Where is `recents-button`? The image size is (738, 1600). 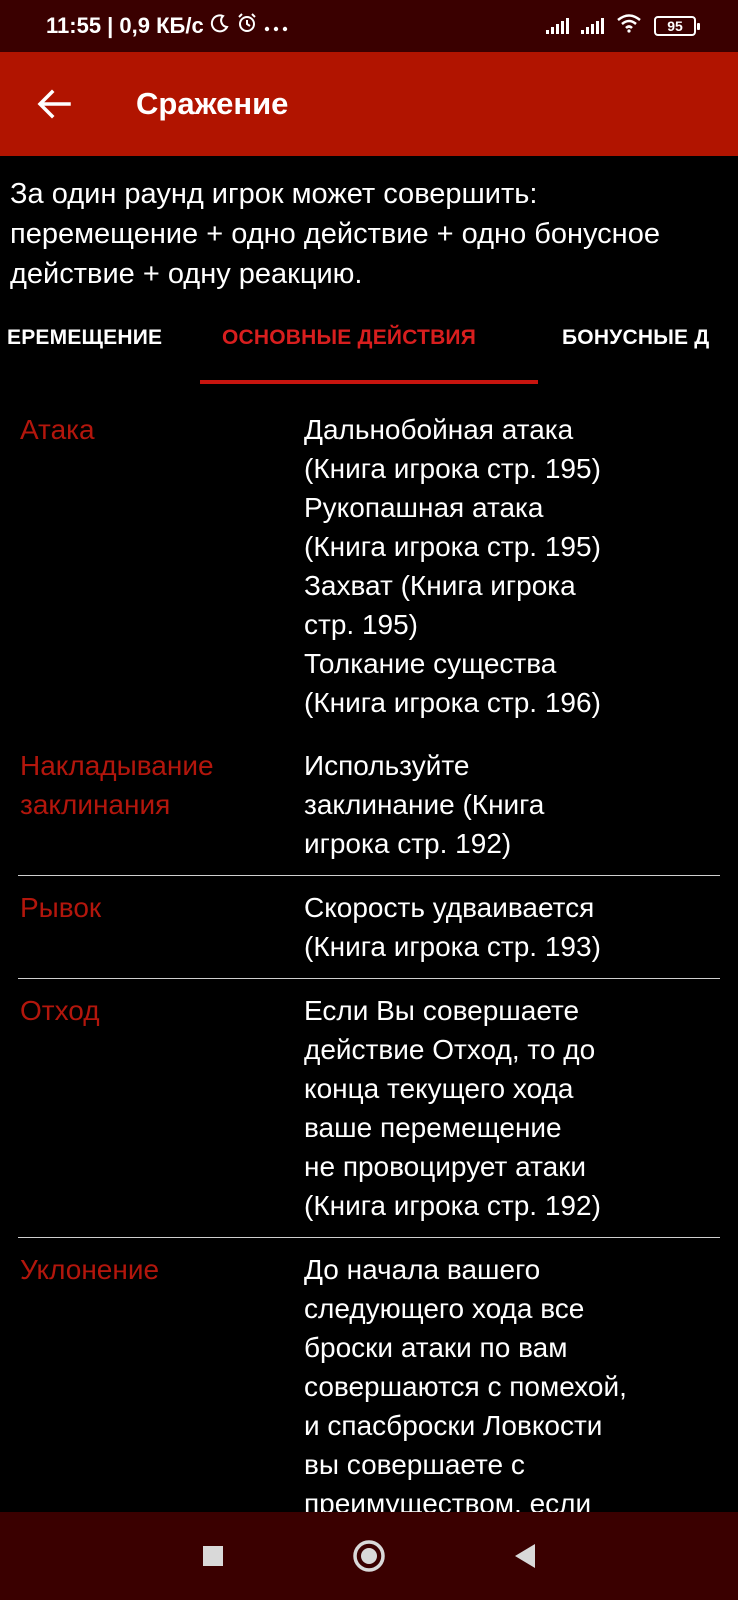
recents-button is located at coordinates (213, 1556).